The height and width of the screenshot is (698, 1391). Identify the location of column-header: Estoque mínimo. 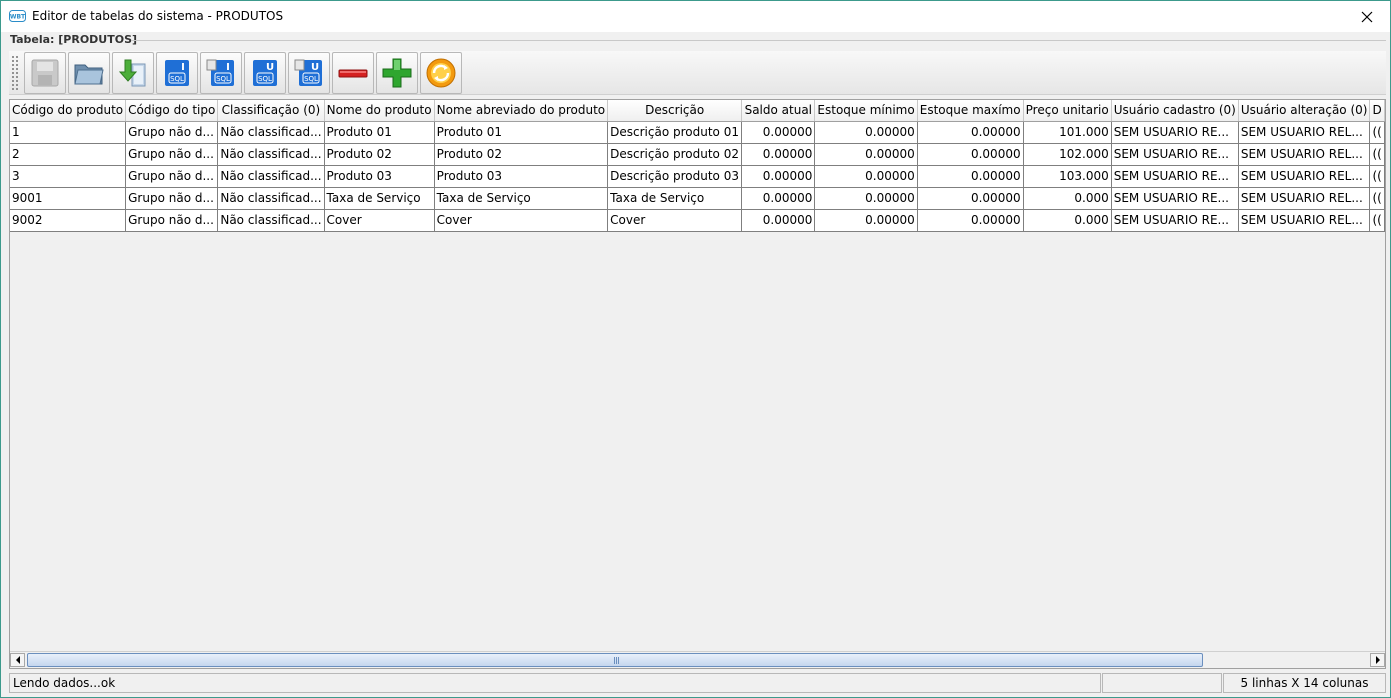
(866, 111).